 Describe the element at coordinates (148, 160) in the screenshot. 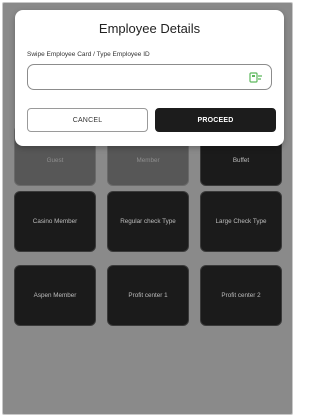

I see `tile-label: Member` at that location.